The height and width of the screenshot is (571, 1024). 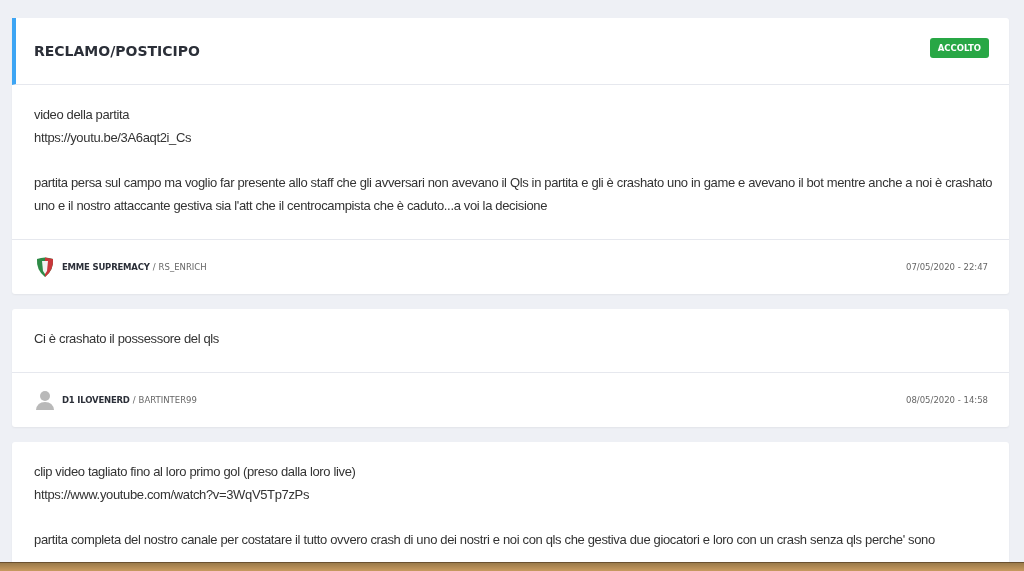 I want to click on username: RS_ENRICH, so click(x=182, y=267).